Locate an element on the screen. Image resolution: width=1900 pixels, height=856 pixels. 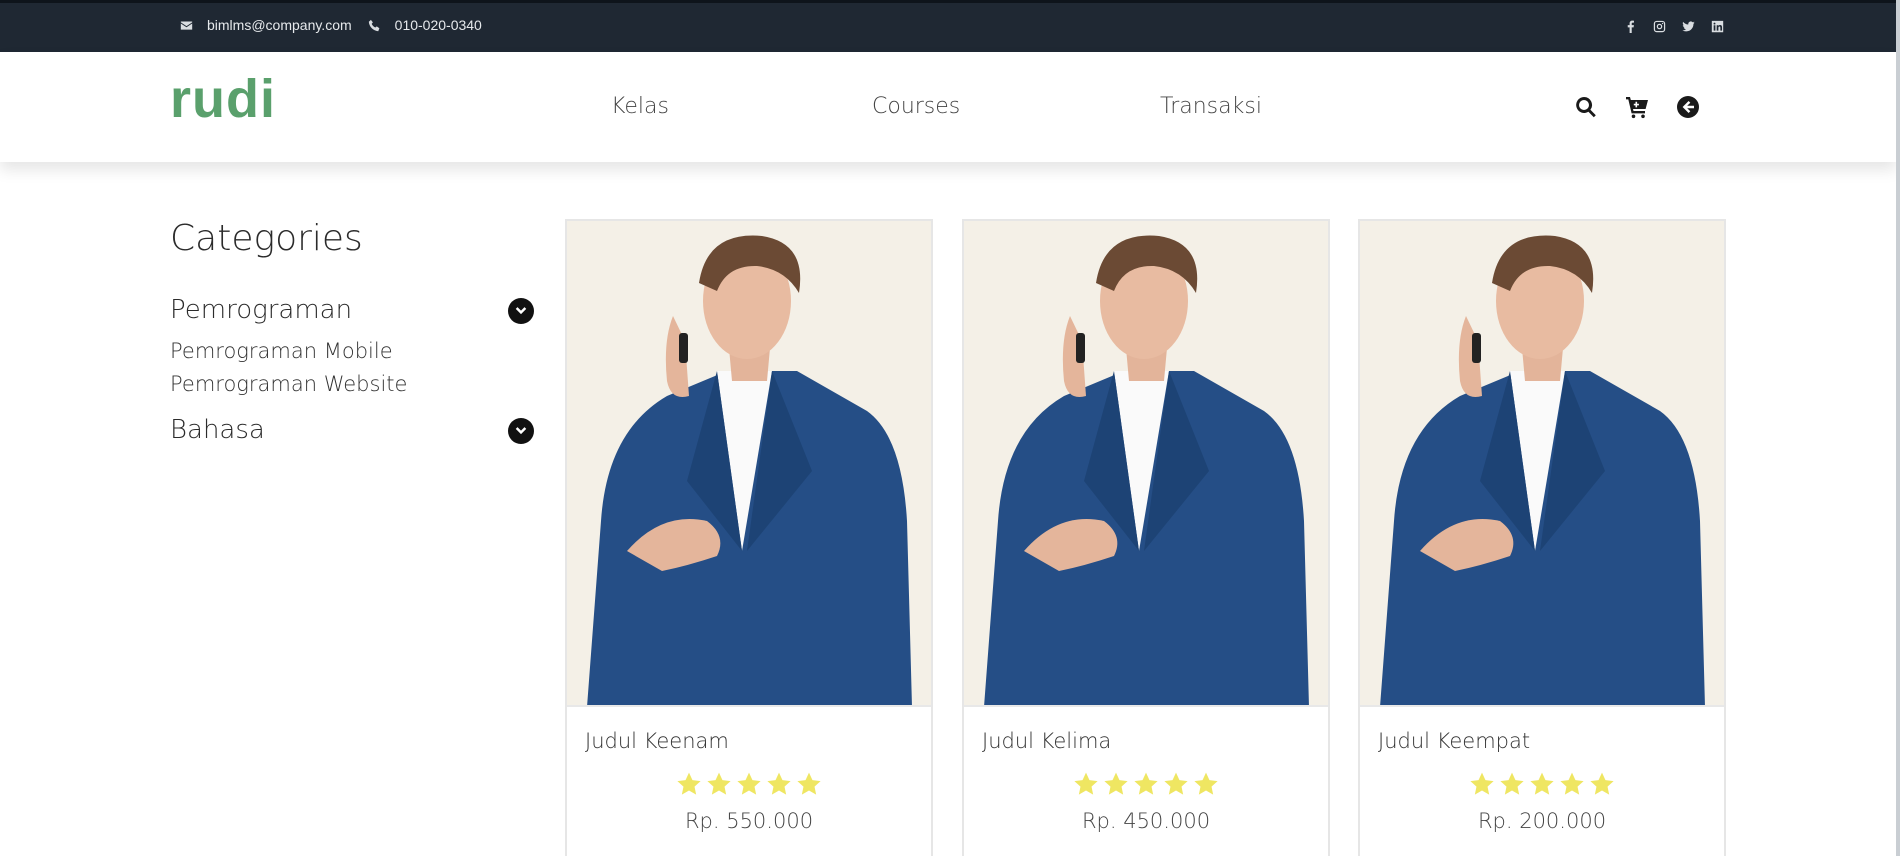
email-contact: bimlms@company.com is located at coordinates (266, 25).